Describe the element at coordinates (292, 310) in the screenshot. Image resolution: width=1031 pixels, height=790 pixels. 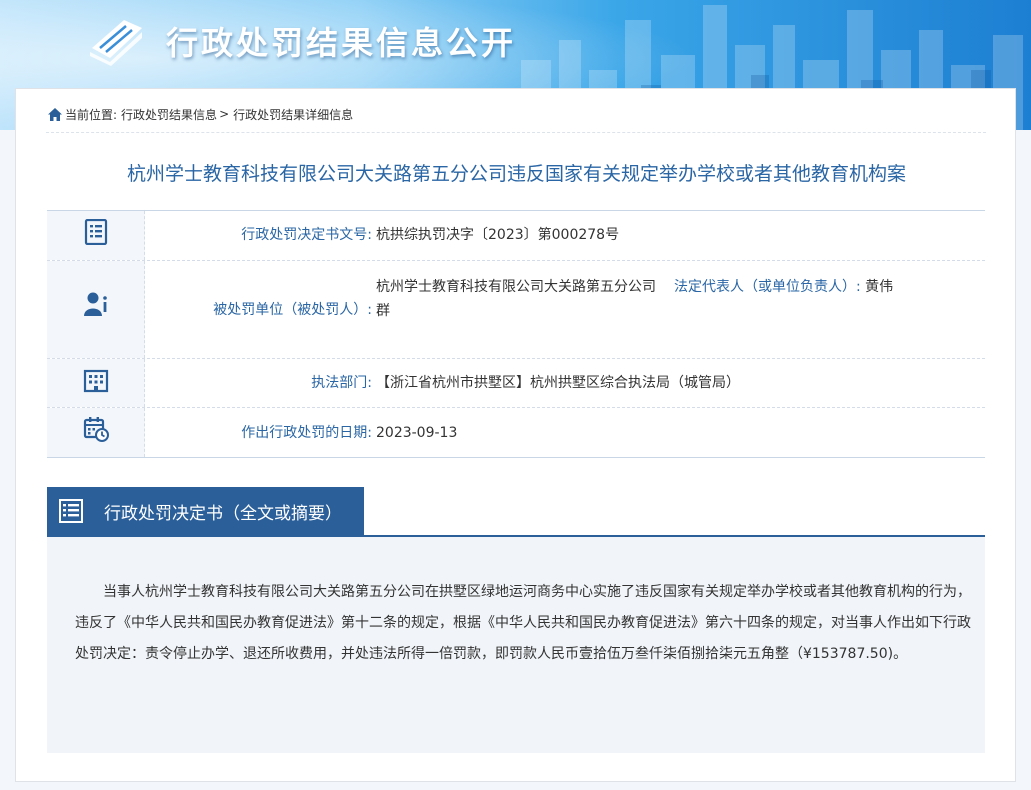
I see `penalized-label: 被处罚单位（被处罚人）:` at that location.